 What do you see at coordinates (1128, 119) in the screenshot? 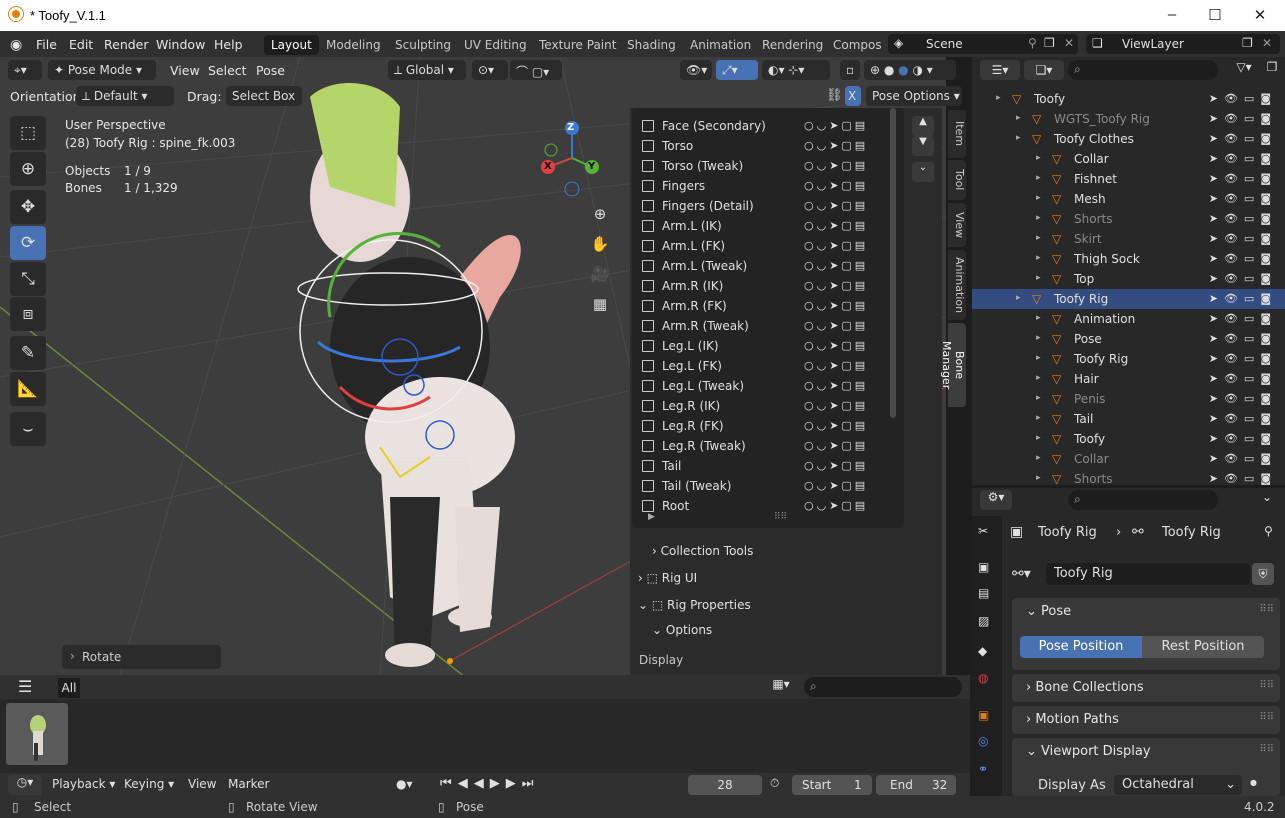
I see `outliner-row: ▸ ▽ WGTS_Toofy Rig ➤👁▭◙` at bounding box center [1128, 119].